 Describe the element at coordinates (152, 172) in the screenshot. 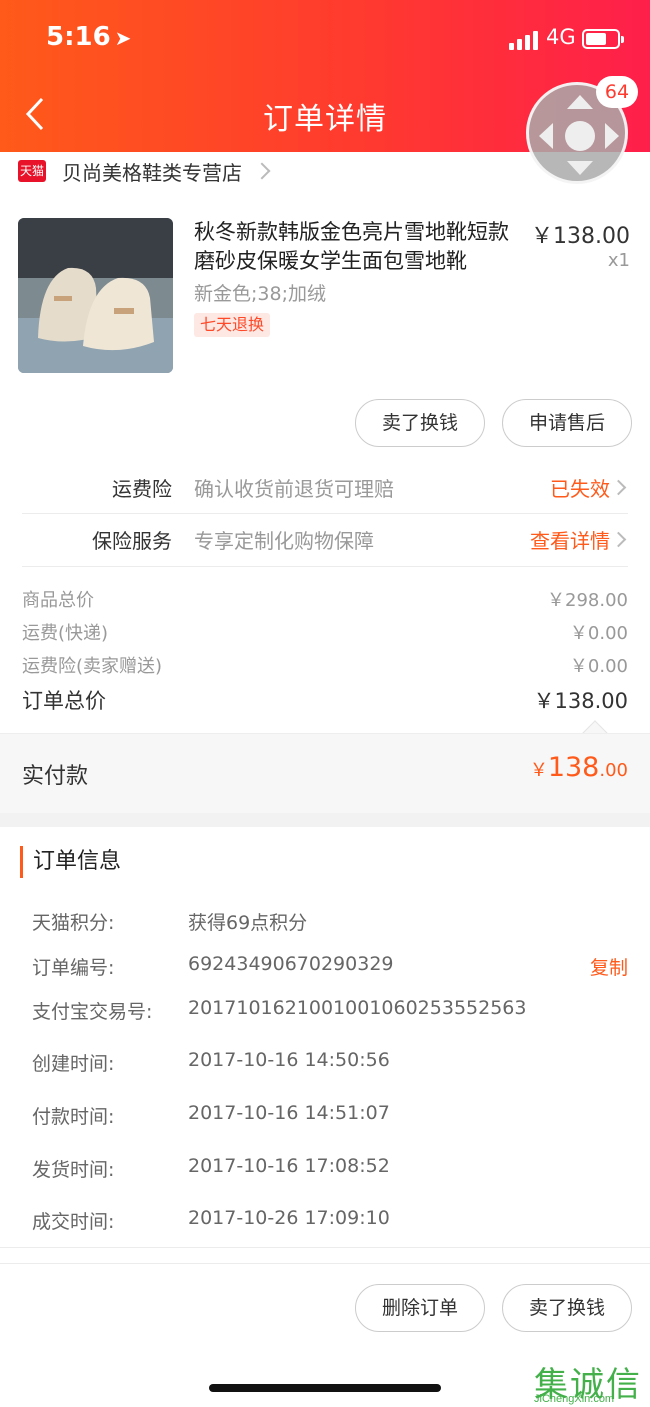

I see `store-name: 贝尚美格鞋类专营店` at that location.